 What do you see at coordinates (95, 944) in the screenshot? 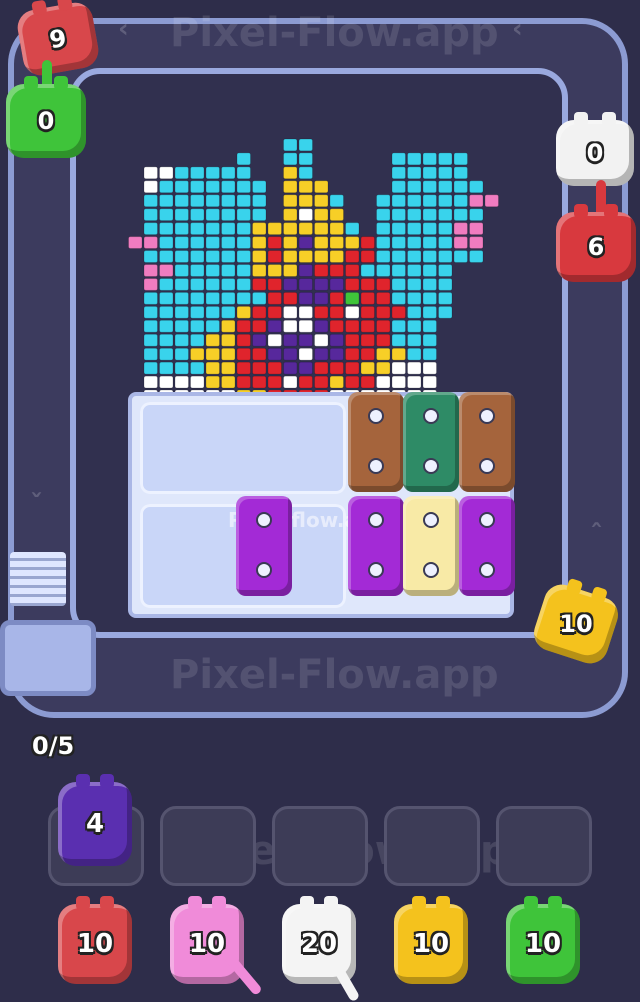
I see `red-shooter-waiting: 10` at bounding box center [95, 944].